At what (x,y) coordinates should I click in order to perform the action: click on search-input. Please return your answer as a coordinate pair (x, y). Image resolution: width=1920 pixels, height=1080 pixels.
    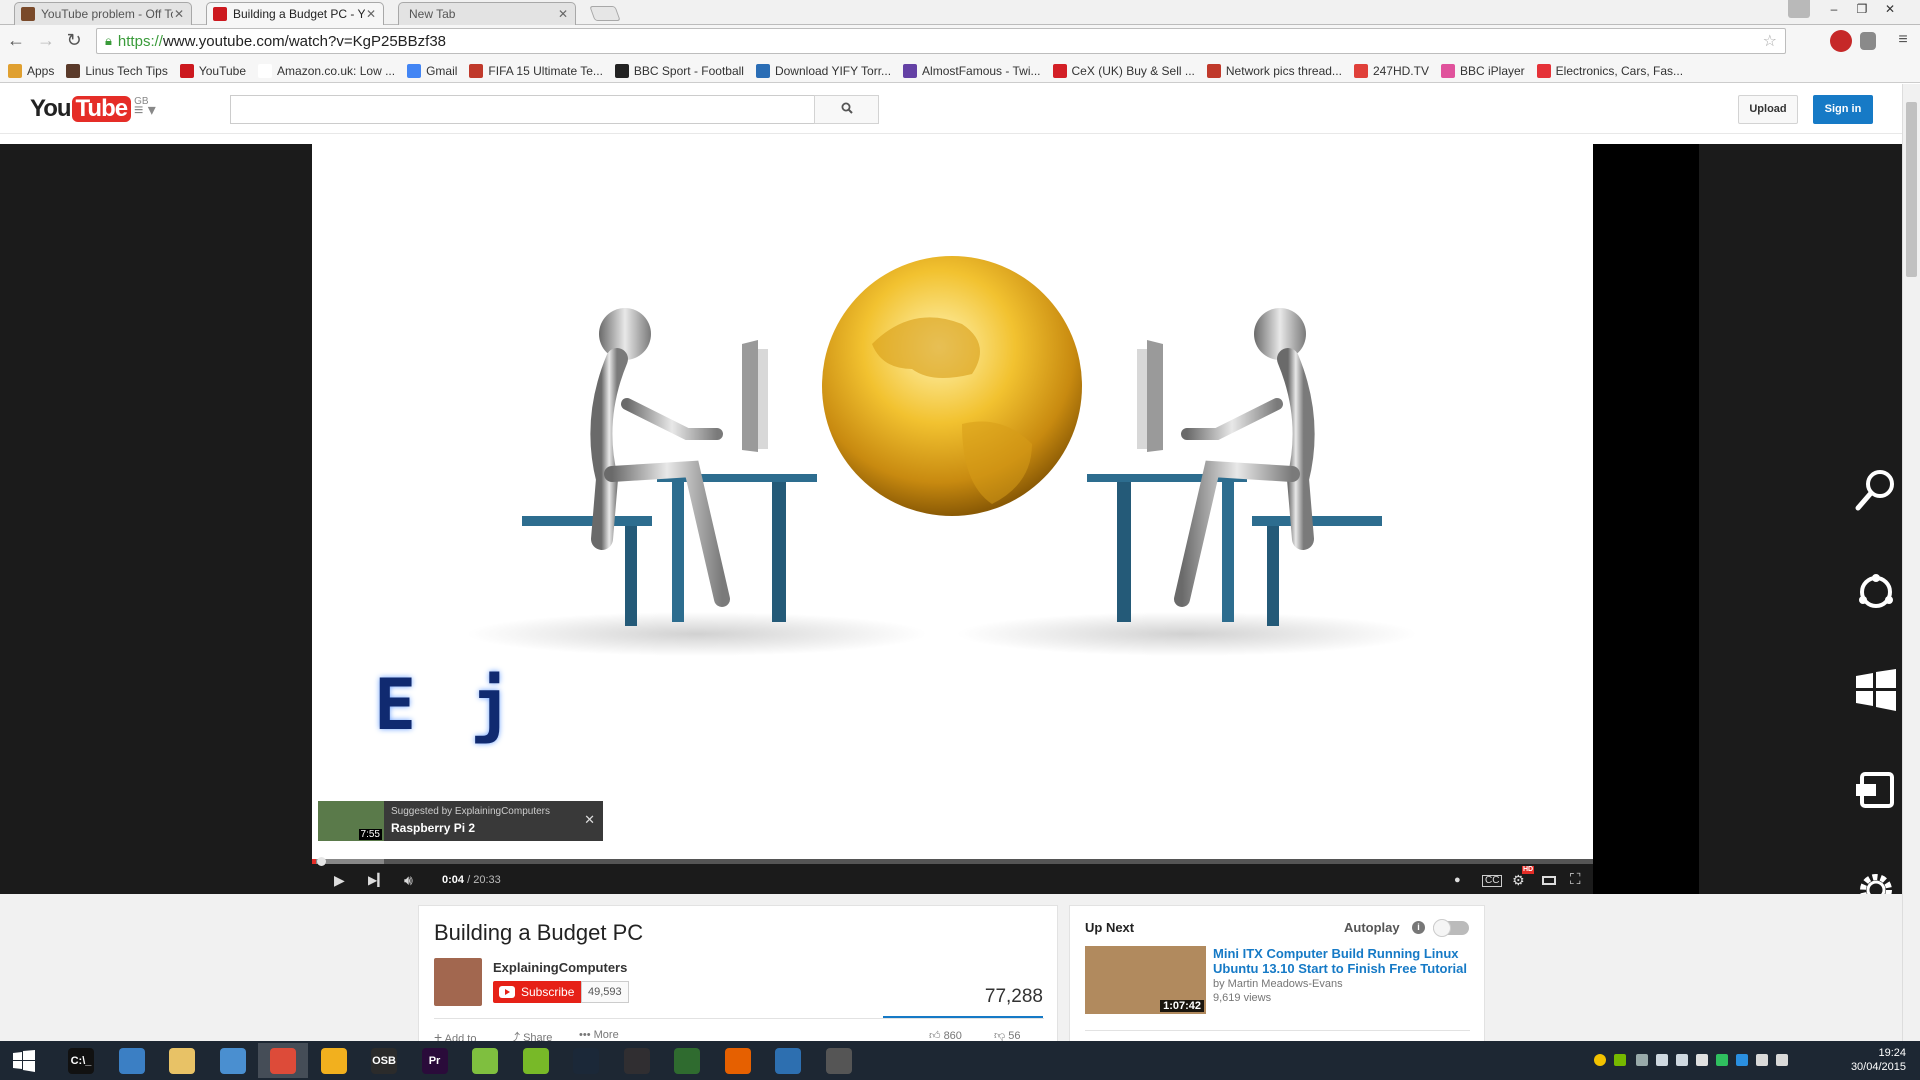
    Looking at the image, I should click on (522, 109).